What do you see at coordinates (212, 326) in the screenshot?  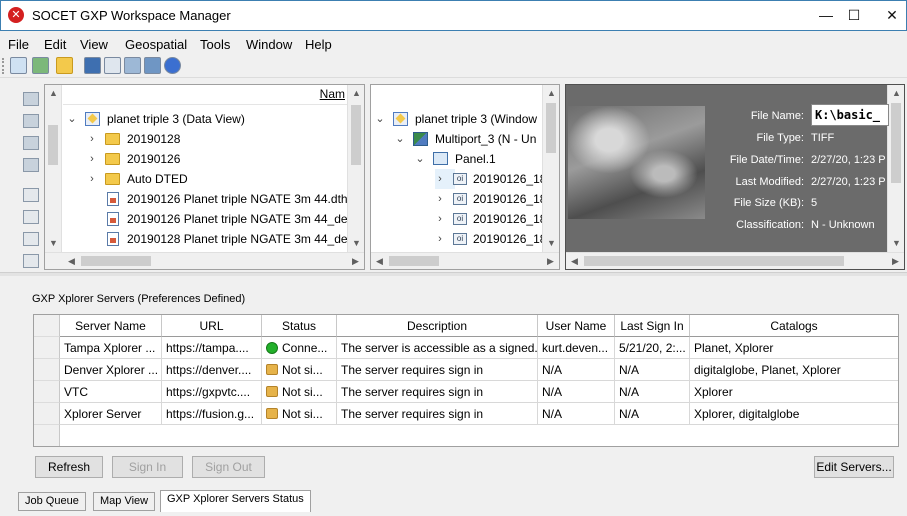 I see `column-header-url: URL` at bounding box center [212, 326].